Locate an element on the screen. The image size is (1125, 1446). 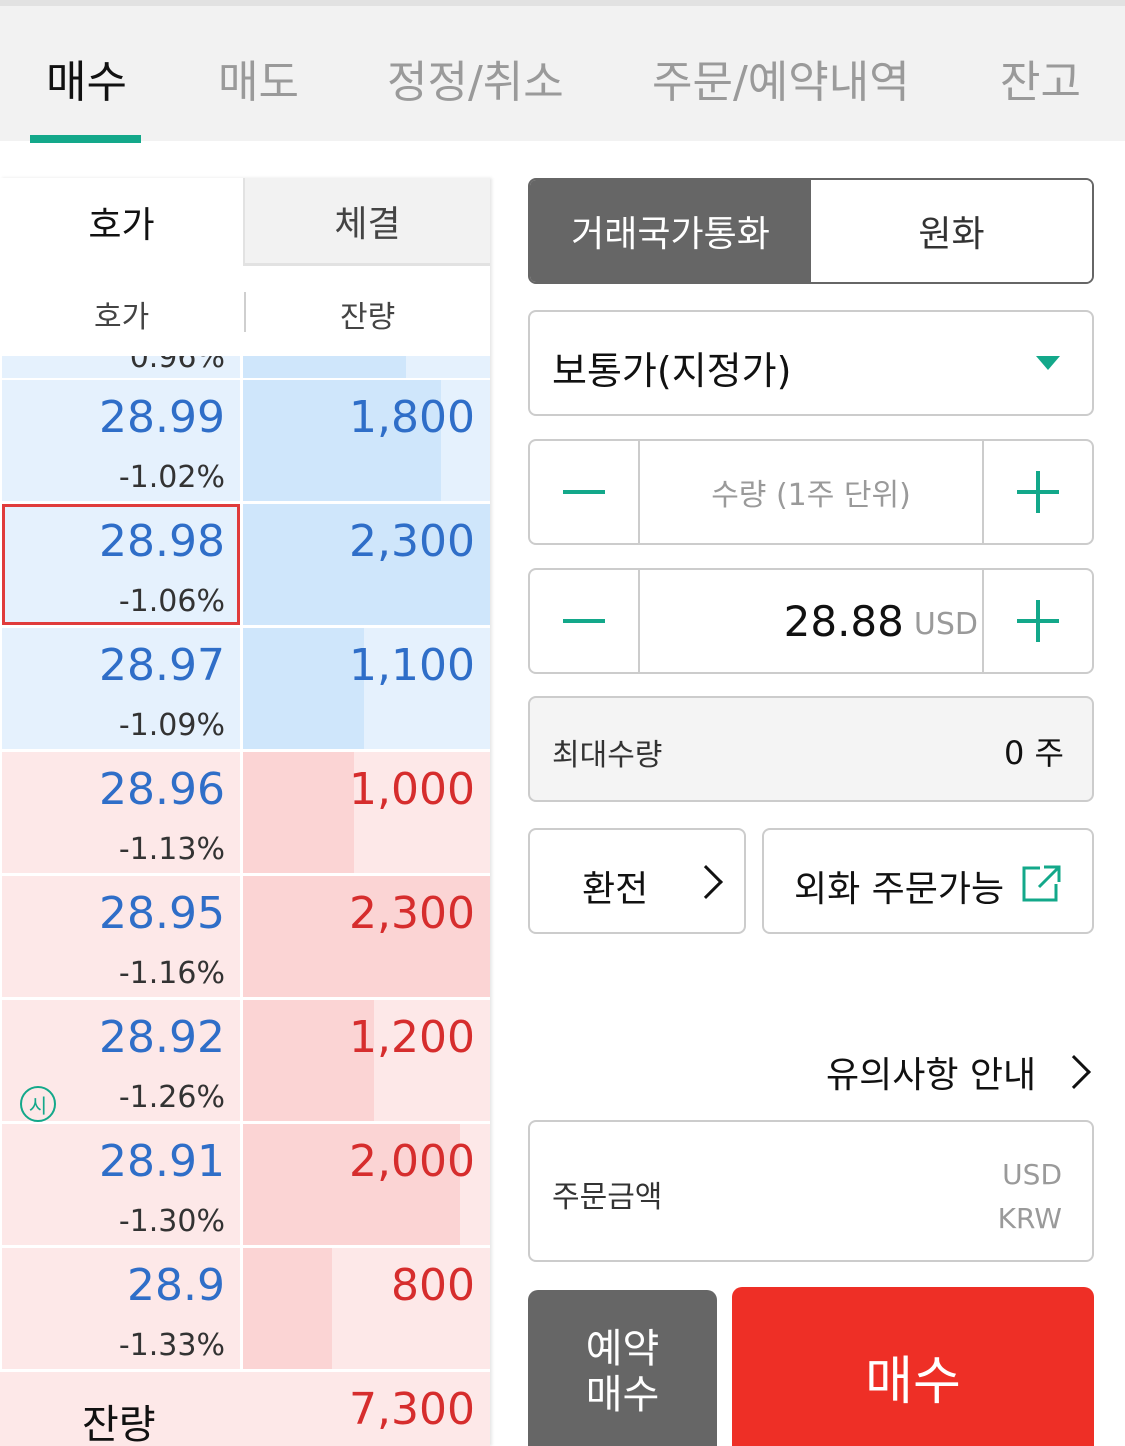
buy-button: 매수 is located at coordinates (913, 1366).